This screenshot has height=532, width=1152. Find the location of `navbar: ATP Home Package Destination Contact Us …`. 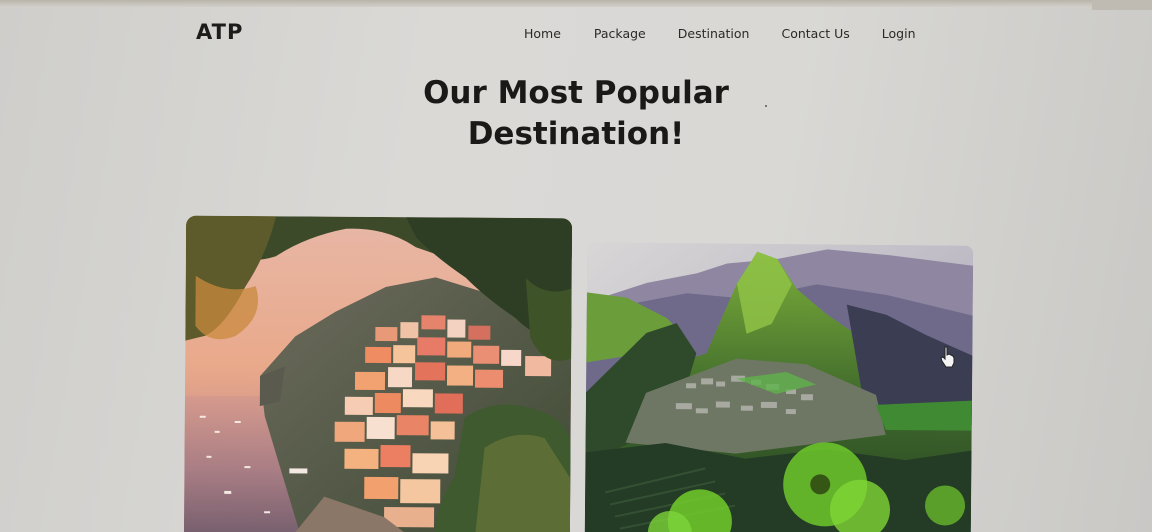

navbar: ATP Home Package Destination Contact Us … is located at coordinates (576, 34).